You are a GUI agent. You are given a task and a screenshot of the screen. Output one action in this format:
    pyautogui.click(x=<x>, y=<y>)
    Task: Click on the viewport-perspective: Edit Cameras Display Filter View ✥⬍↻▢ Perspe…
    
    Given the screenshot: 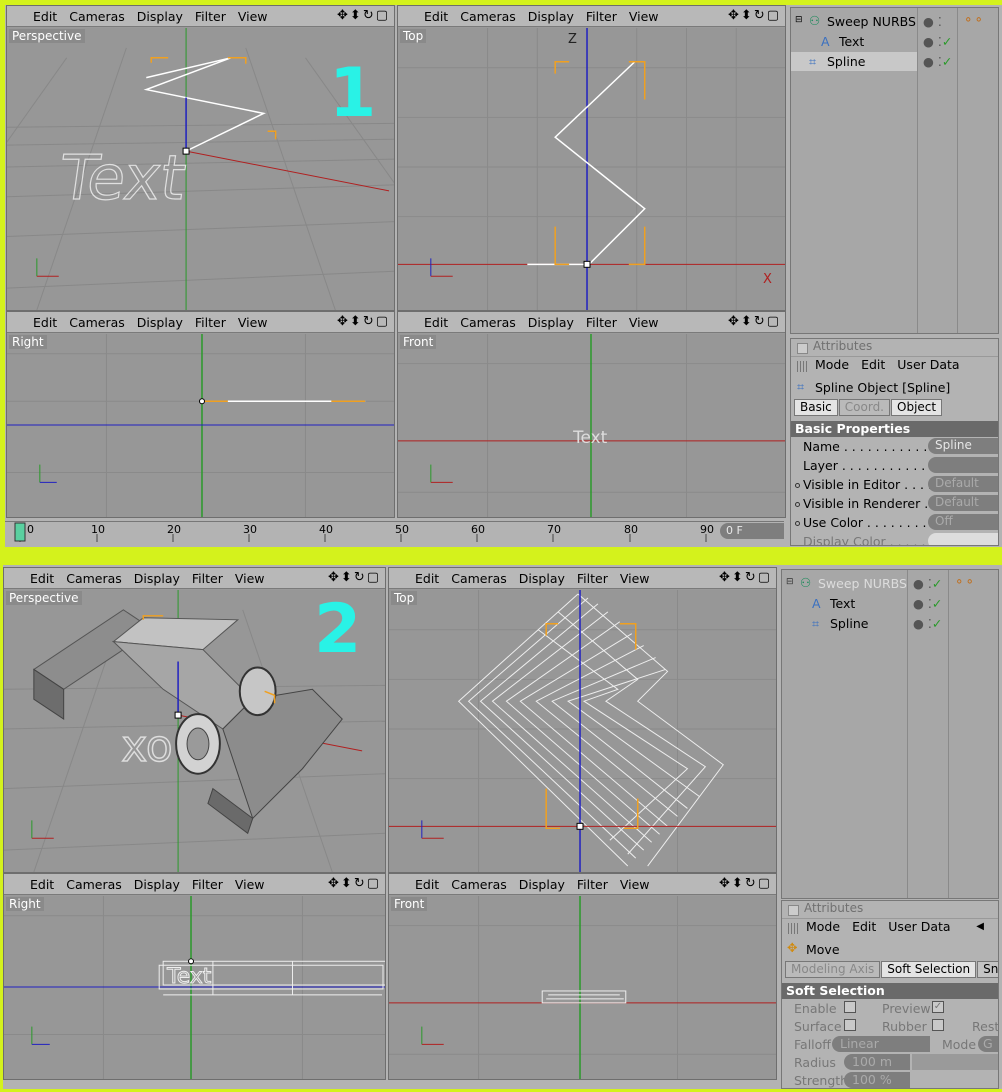 What is the action you would take?
    pyautogui.click(x=200, y=158)
    